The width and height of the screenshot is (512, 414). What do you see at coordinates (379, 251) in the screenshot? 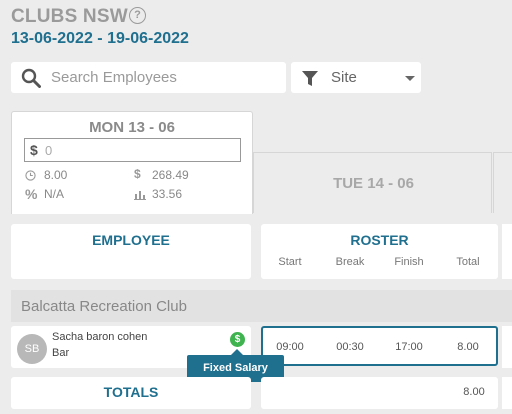
I see `roster-column-header: ROSTER Start Break Finish Total` at bounding box center [379, 251].